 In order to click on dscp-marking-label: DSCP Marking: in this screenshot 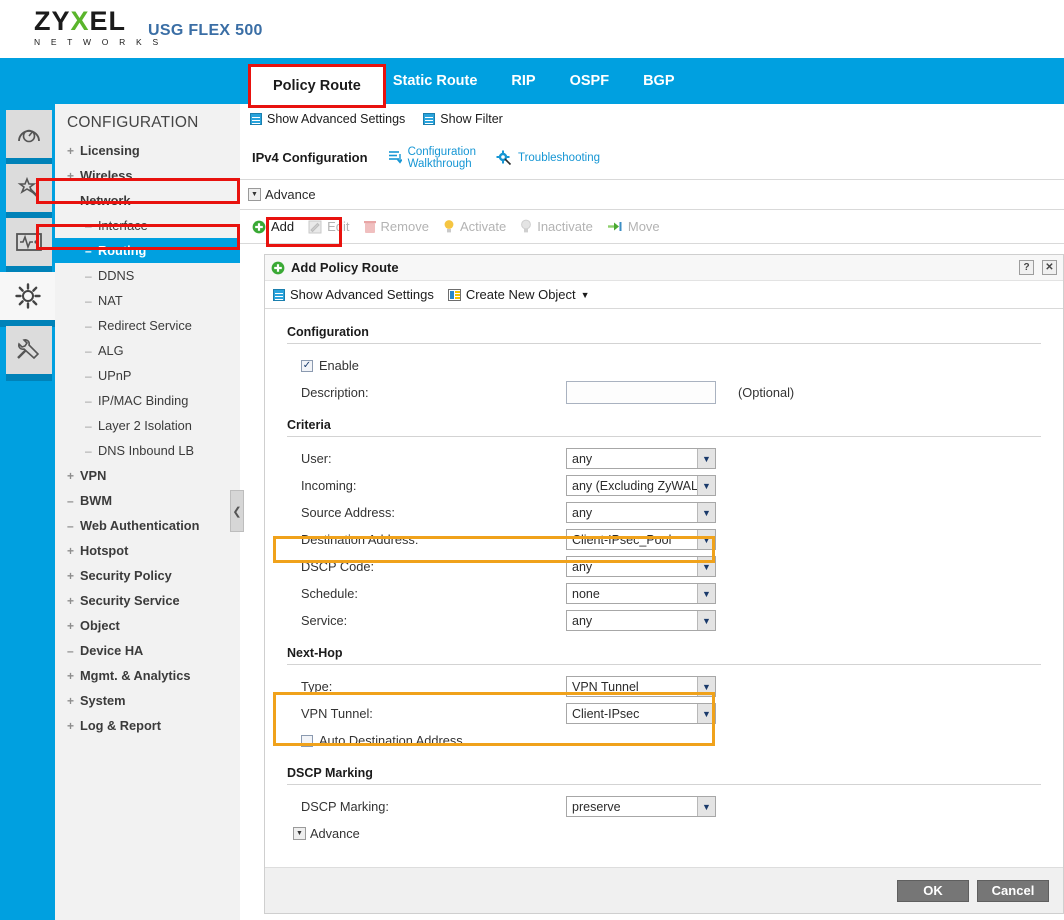, I will do `click(345, 806)`.